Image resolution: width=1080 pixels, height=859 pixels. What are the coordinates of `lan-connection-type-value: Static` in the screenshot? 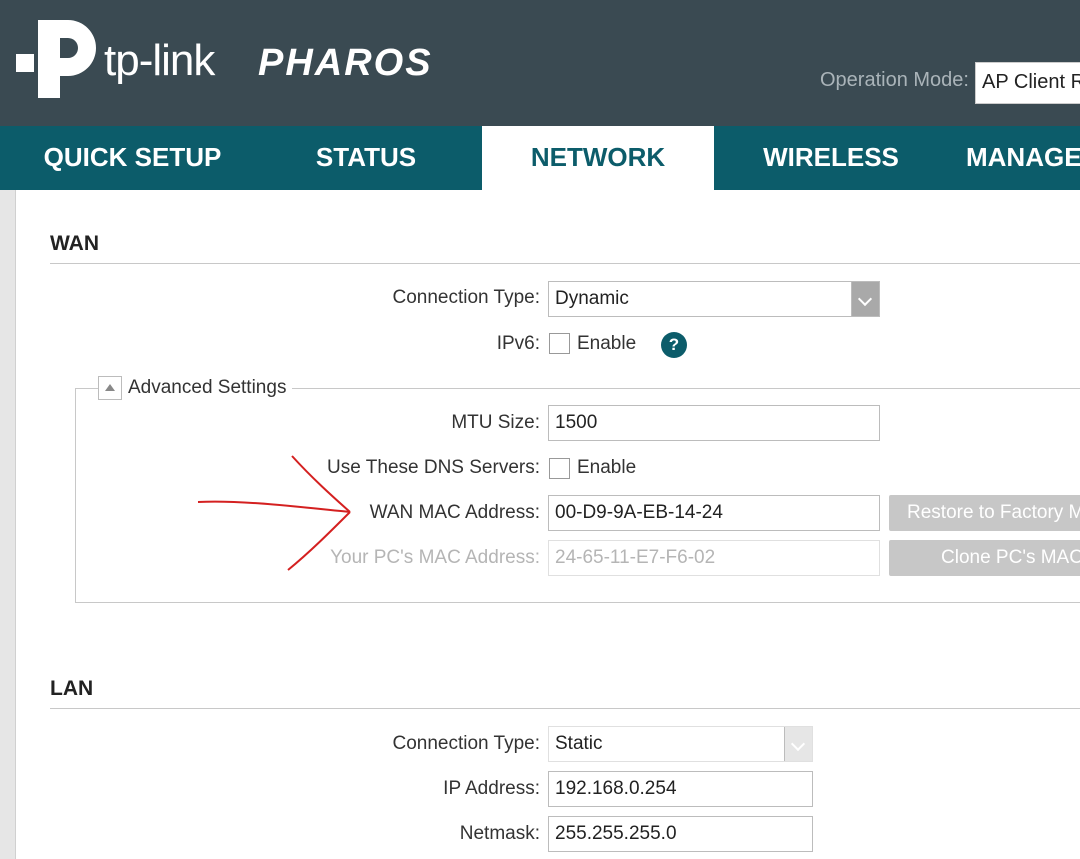 It's located at (579, 743).